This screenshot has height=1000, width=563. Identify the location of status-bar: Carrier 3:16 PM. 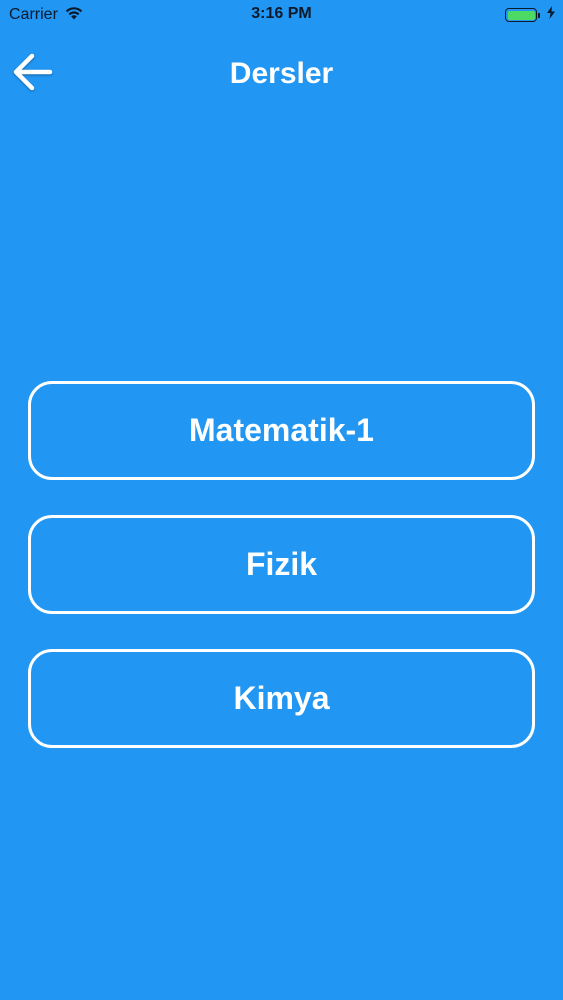
(281, 15).